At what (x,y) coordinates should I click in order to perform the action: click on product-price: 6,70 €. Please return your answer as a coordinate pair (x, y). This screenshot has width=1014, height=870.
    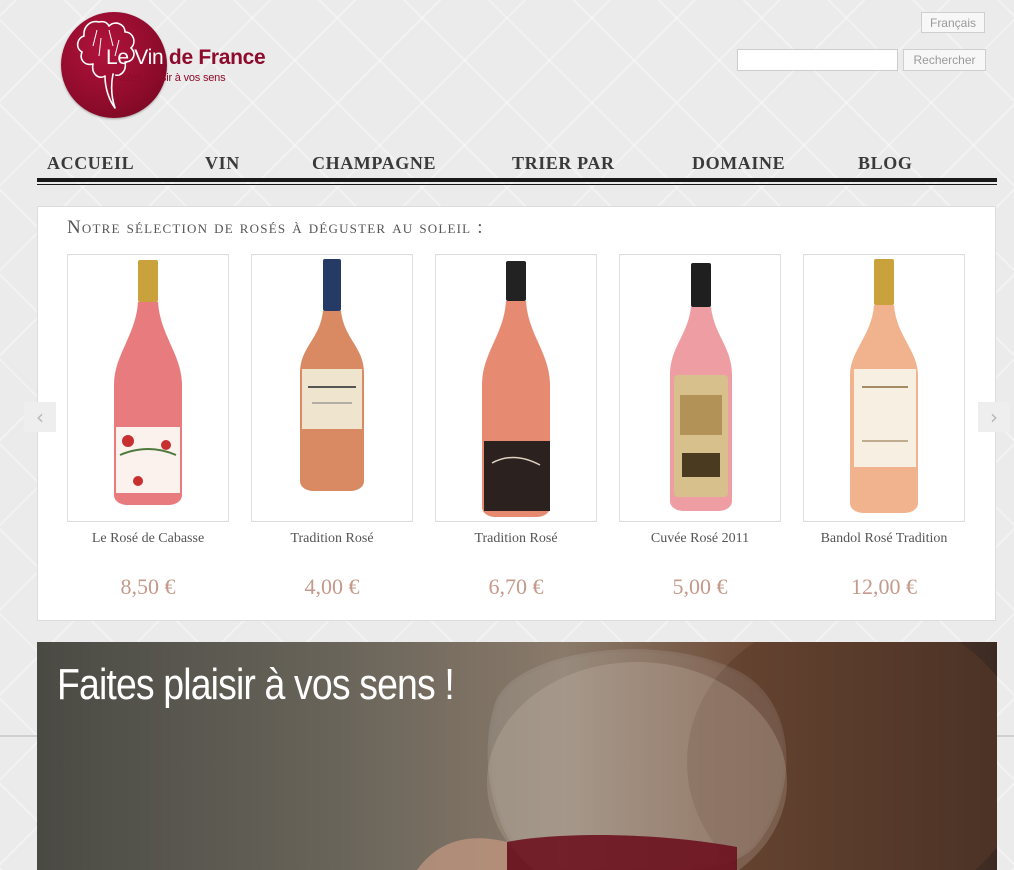
    Looking at the image, I should click on (516, 586).